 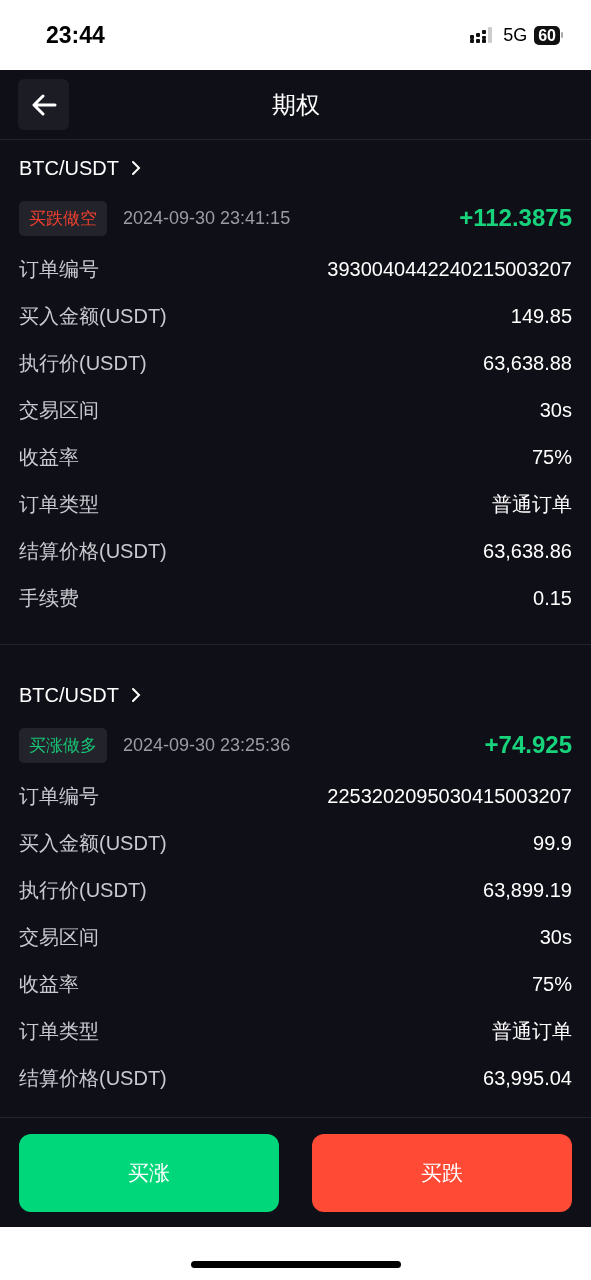 I want to click on direction-tag: 买涨做多, so click(x=63, y=745).